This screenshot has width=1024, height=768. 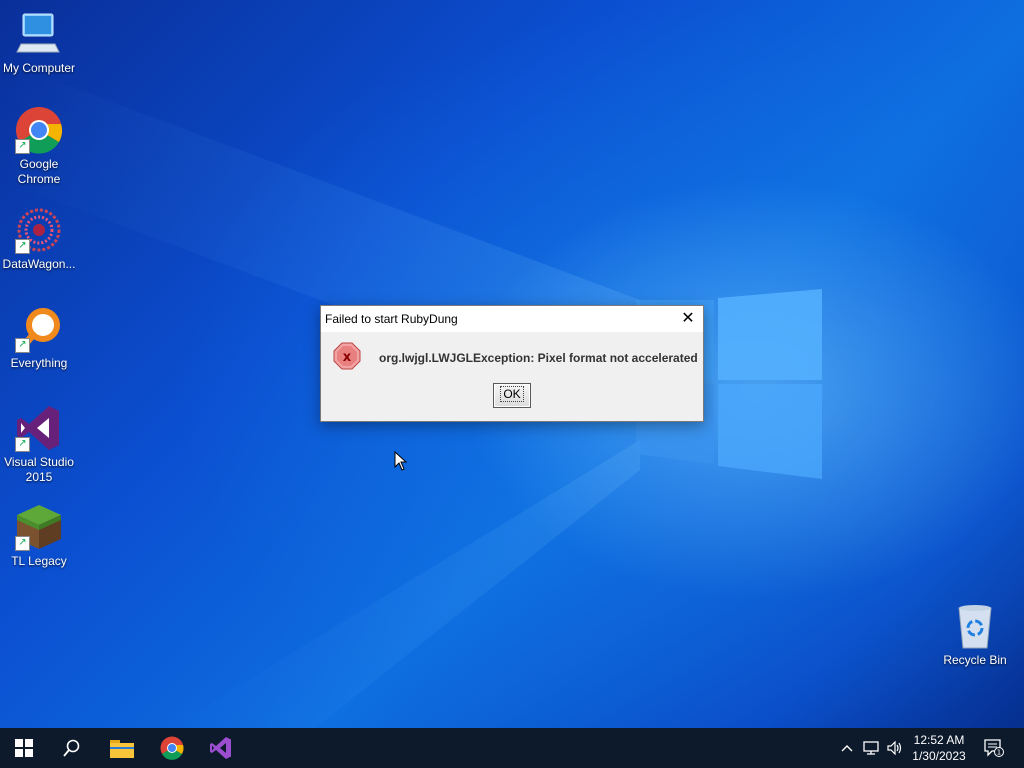 I want to click on ok-button: OK, so click(x=512, y=395).